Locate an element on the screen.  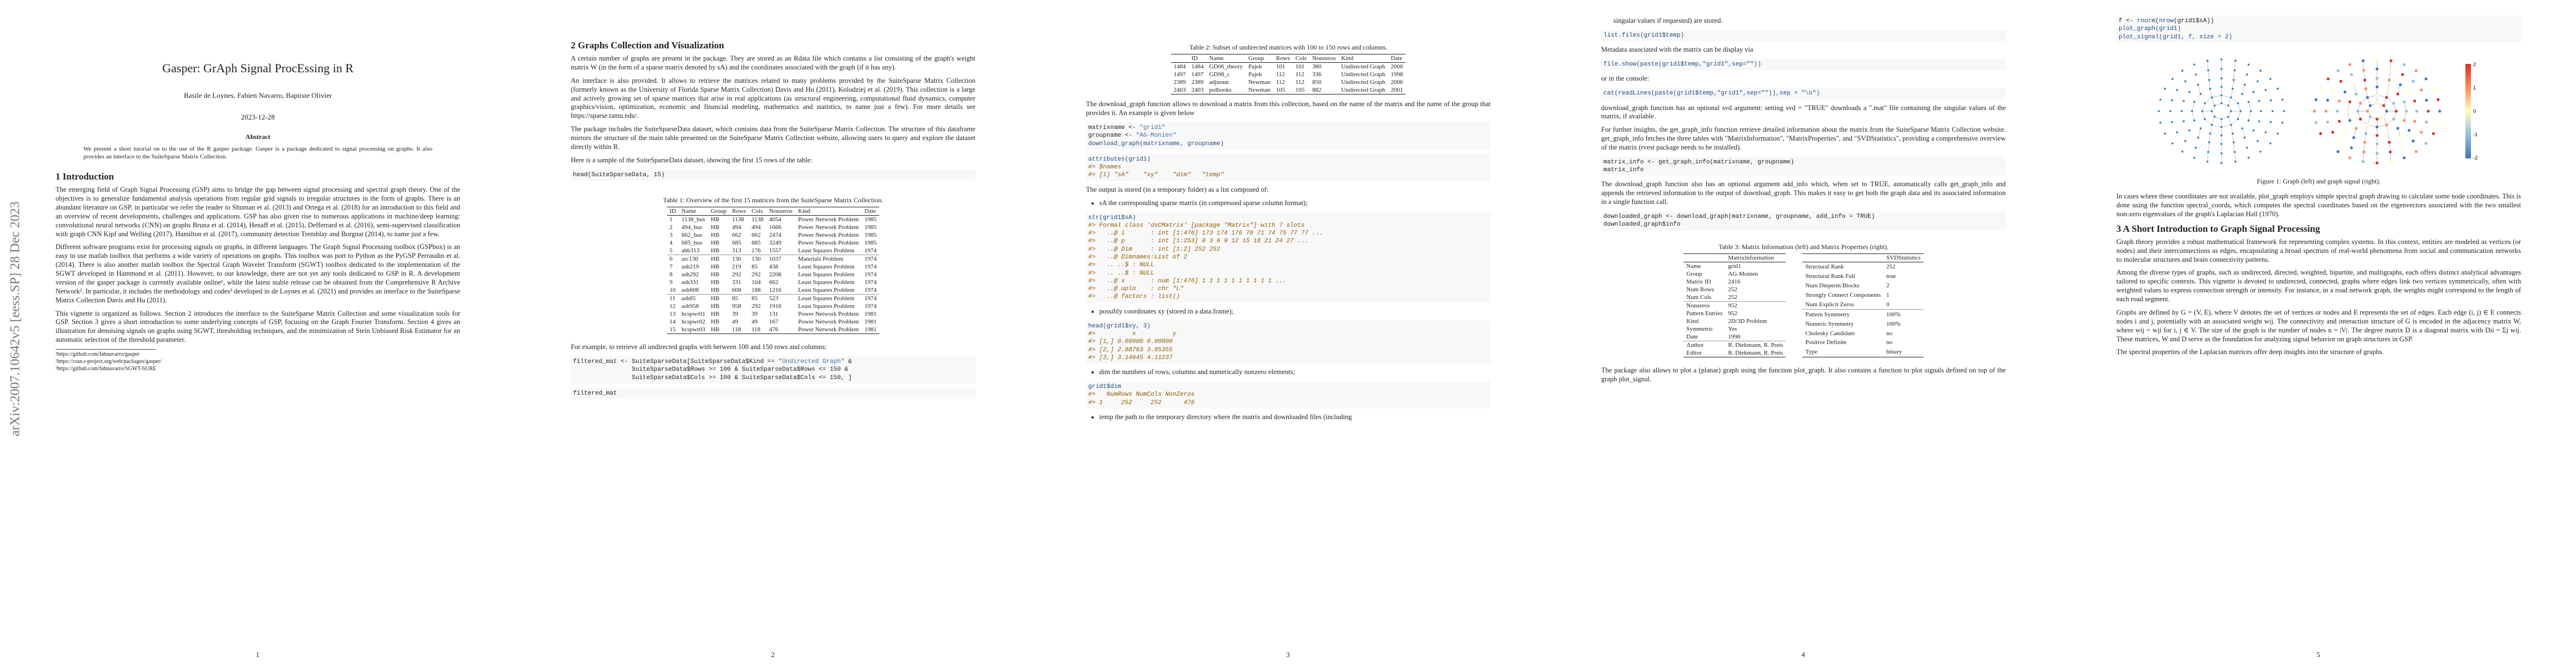
colorbar-tick: 1 is located at coordinates (2474, 88).